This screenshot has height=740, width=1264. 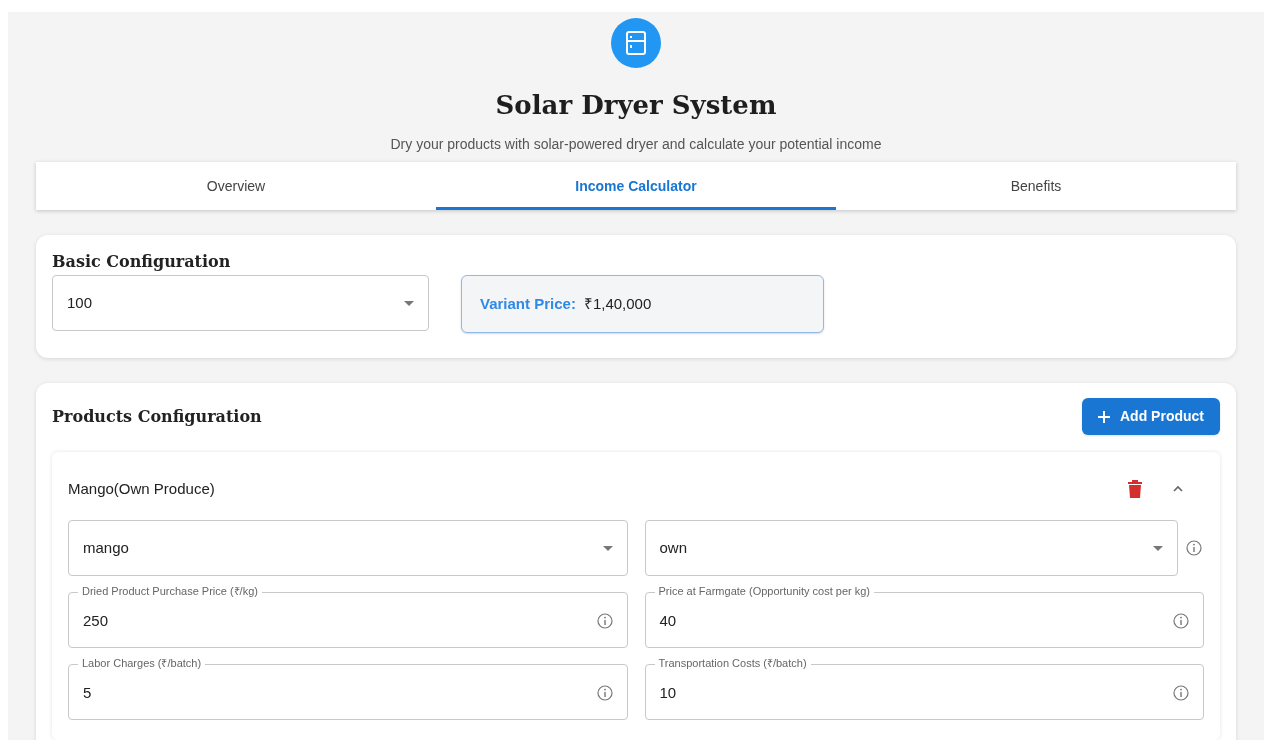 I want to click on field-label: Labor Charges (₹/batch), so click(x=142, y=663).